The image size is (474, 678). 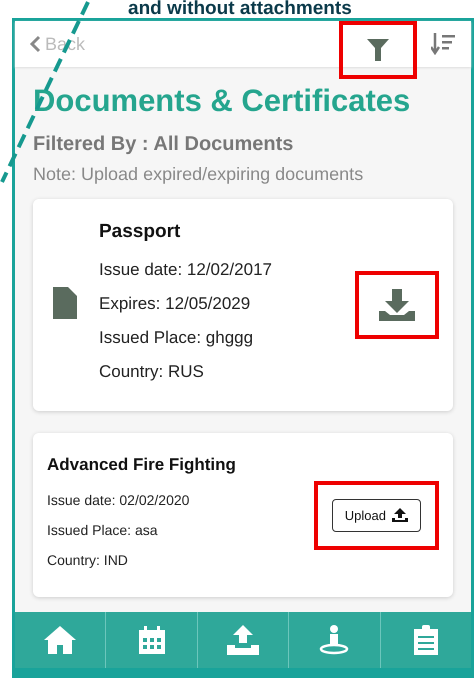 I want to click on document-detail: Issue date: 02/02/2020, so click(x=118, y=500).